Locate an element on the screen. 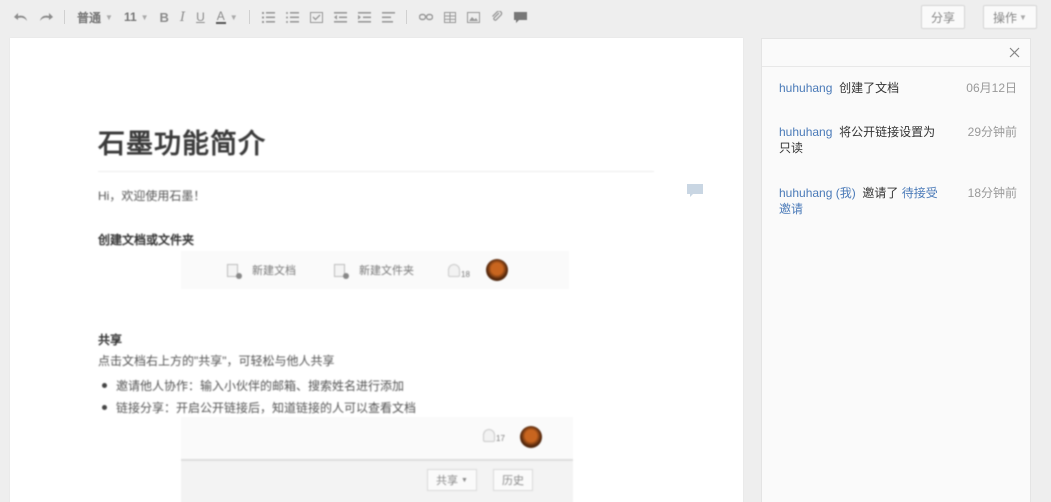 The height and width of the screenshot is (502, 1051). indent-increase-icon is located at coordinates (364, 17).